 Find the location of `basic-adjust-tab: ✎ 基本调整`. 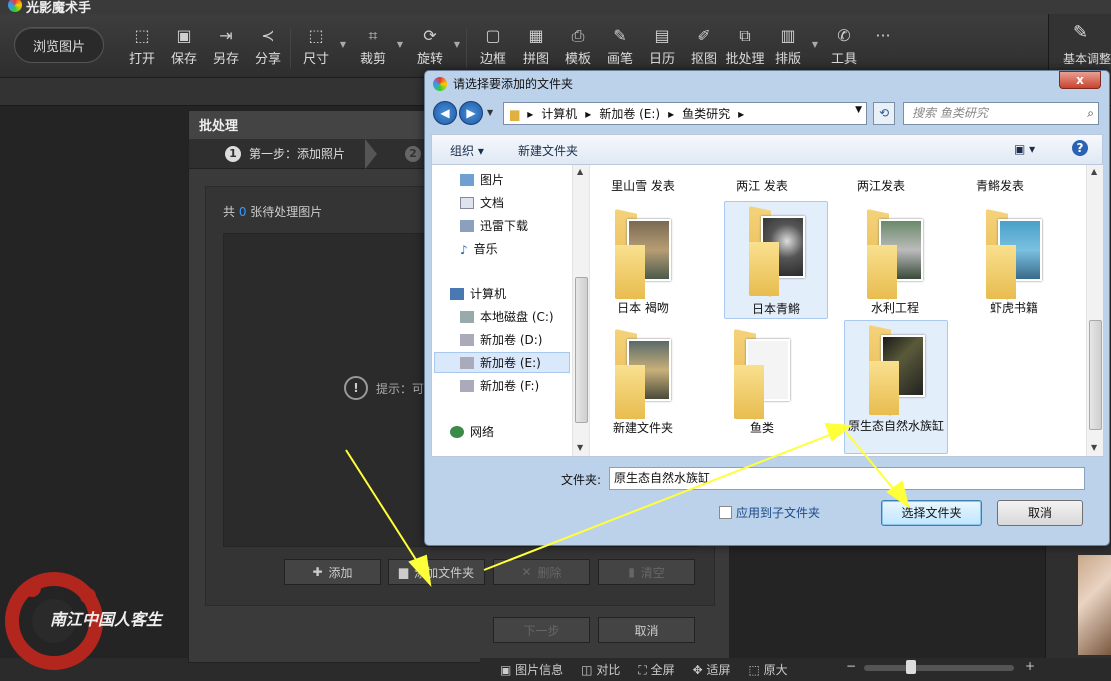

basic-adjust-tab: ✎ 基本调整 is located at coordinates (1079, 46).